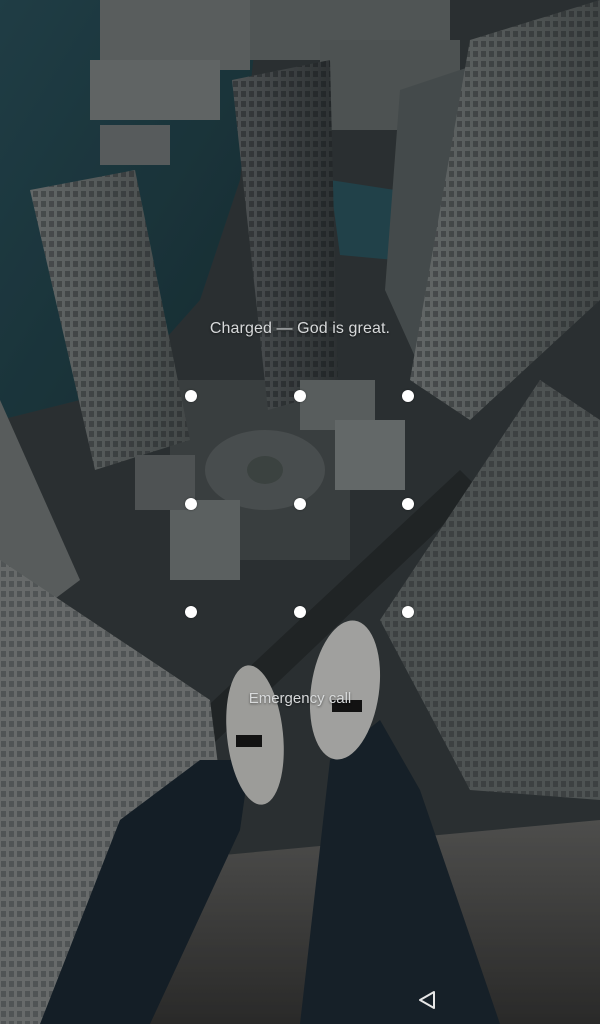 The image size is (600, 1024). I want to click on back-button, so click(428, 1000).